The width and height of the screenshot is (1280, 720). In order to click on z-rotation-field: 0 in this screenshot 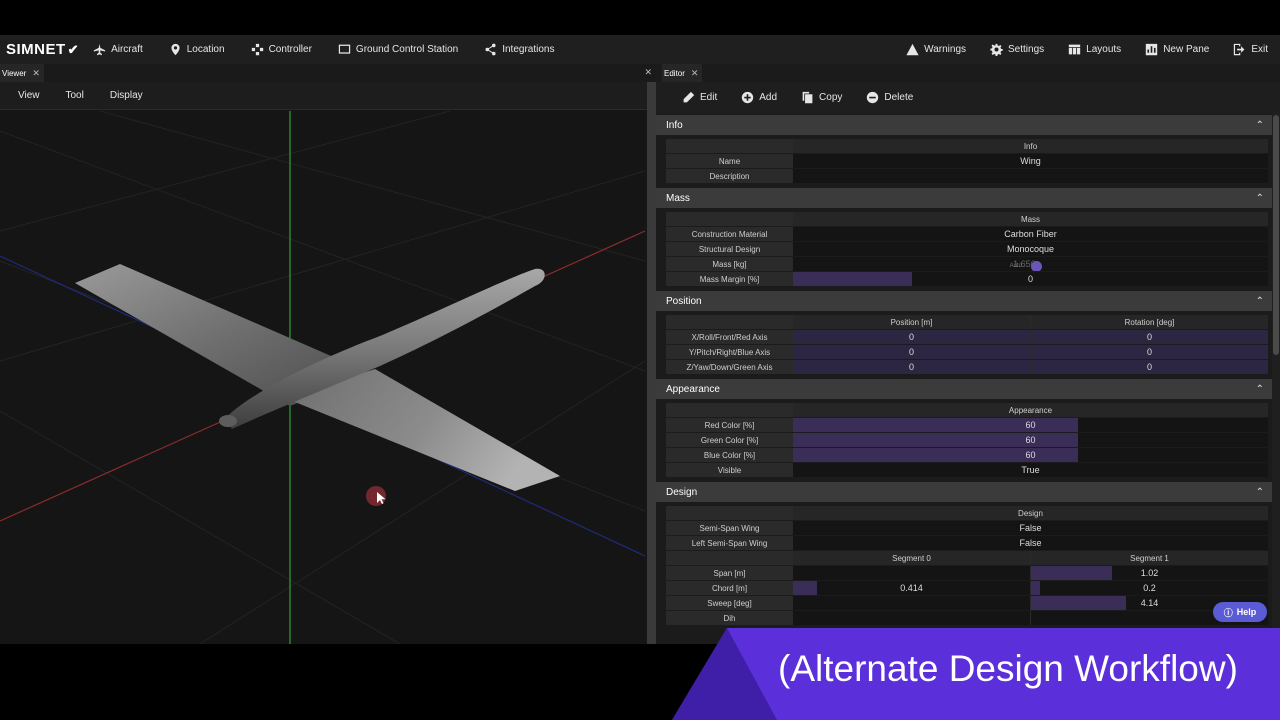, I will do `click(1149, 367)`.